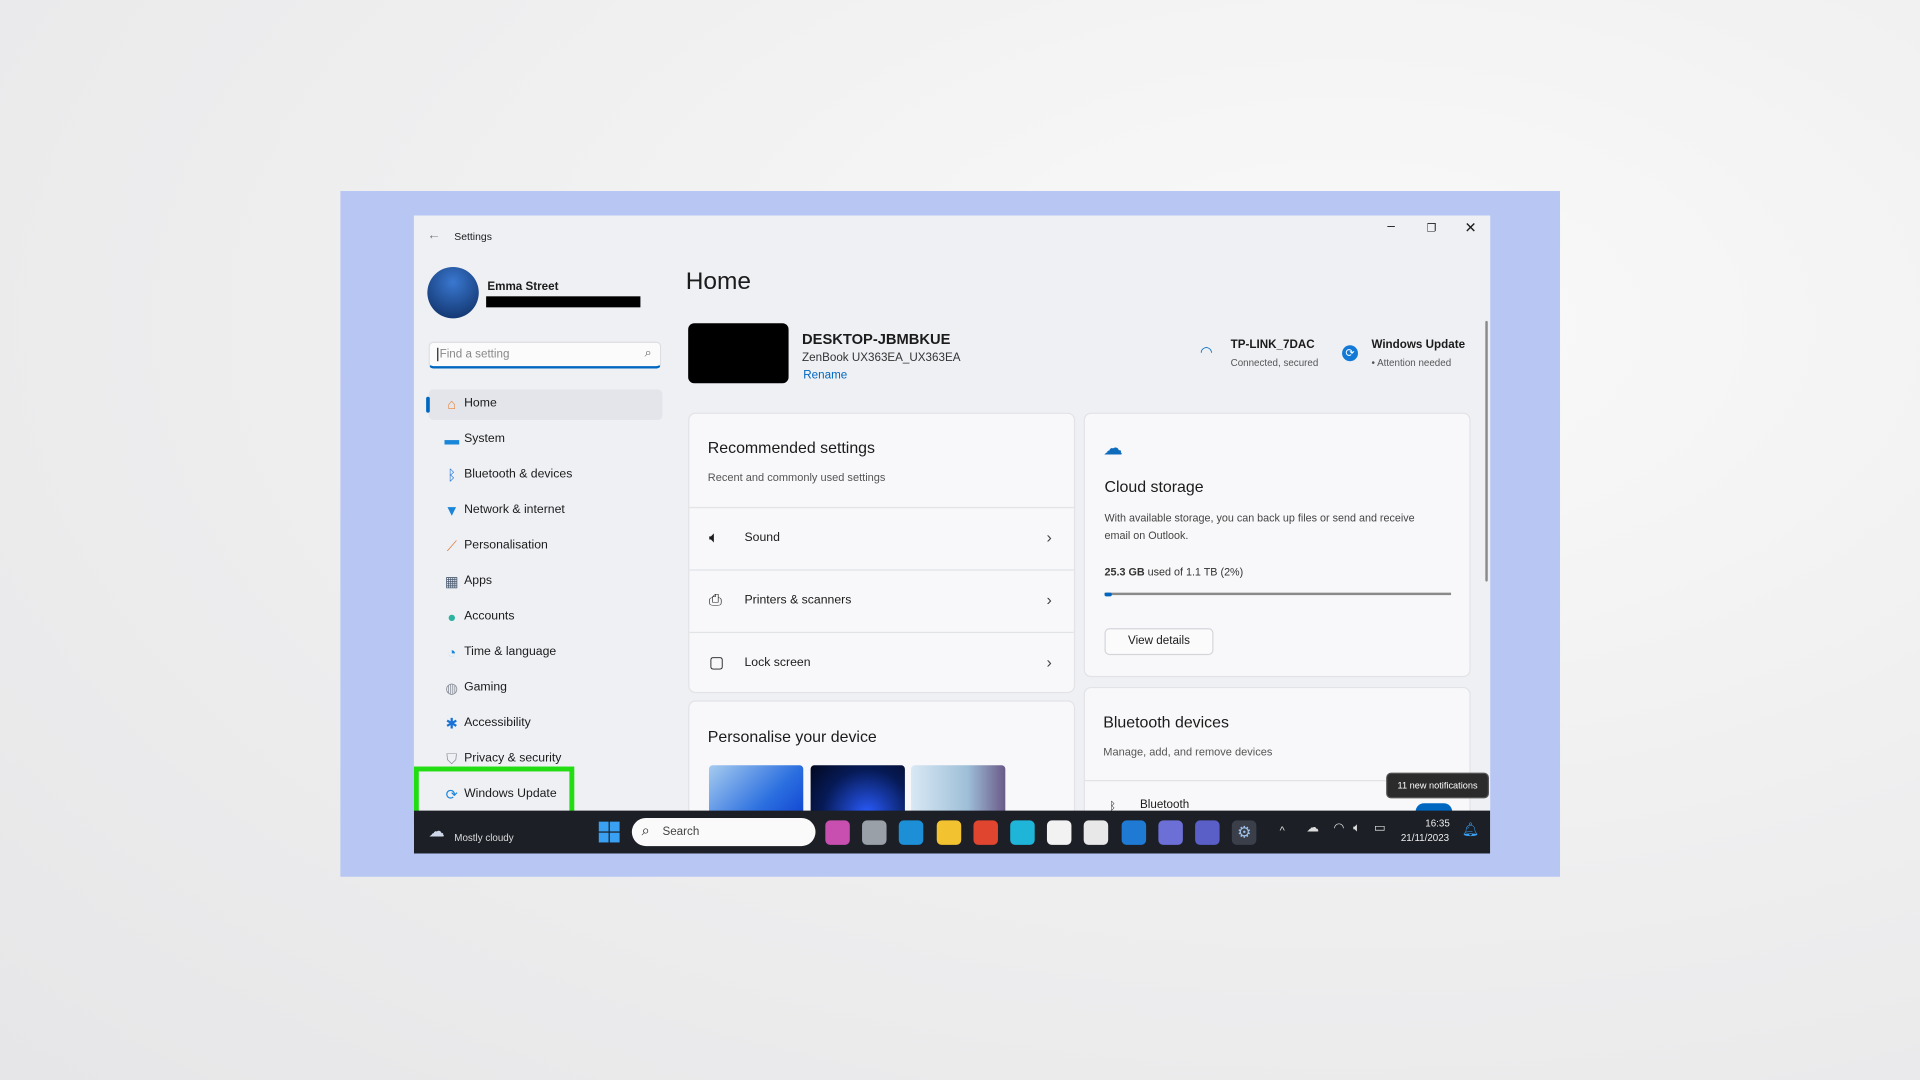 The image size is (1920, 1080). I want to click on sidebar-item-gaming: ◍ Gaming, so click(546, 688).